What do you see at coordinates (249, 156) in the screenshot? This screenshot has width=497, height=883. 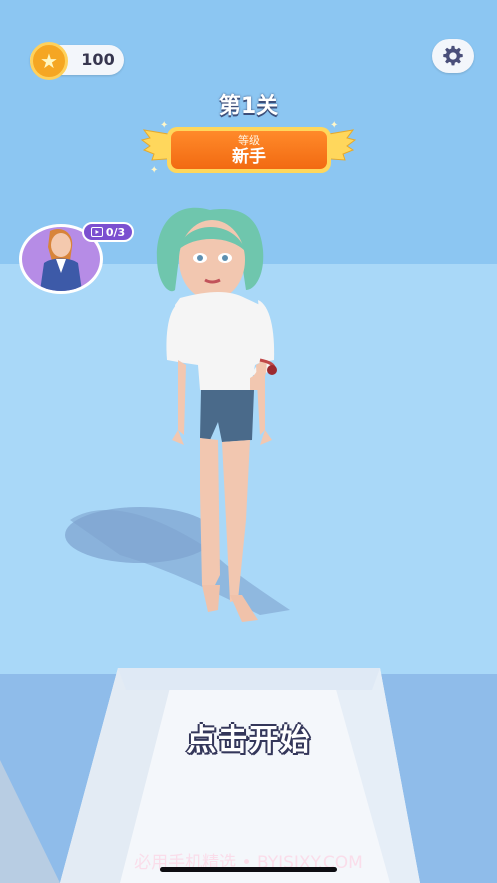 I see `rank-value: 新手` at bounding box center [249, 156].